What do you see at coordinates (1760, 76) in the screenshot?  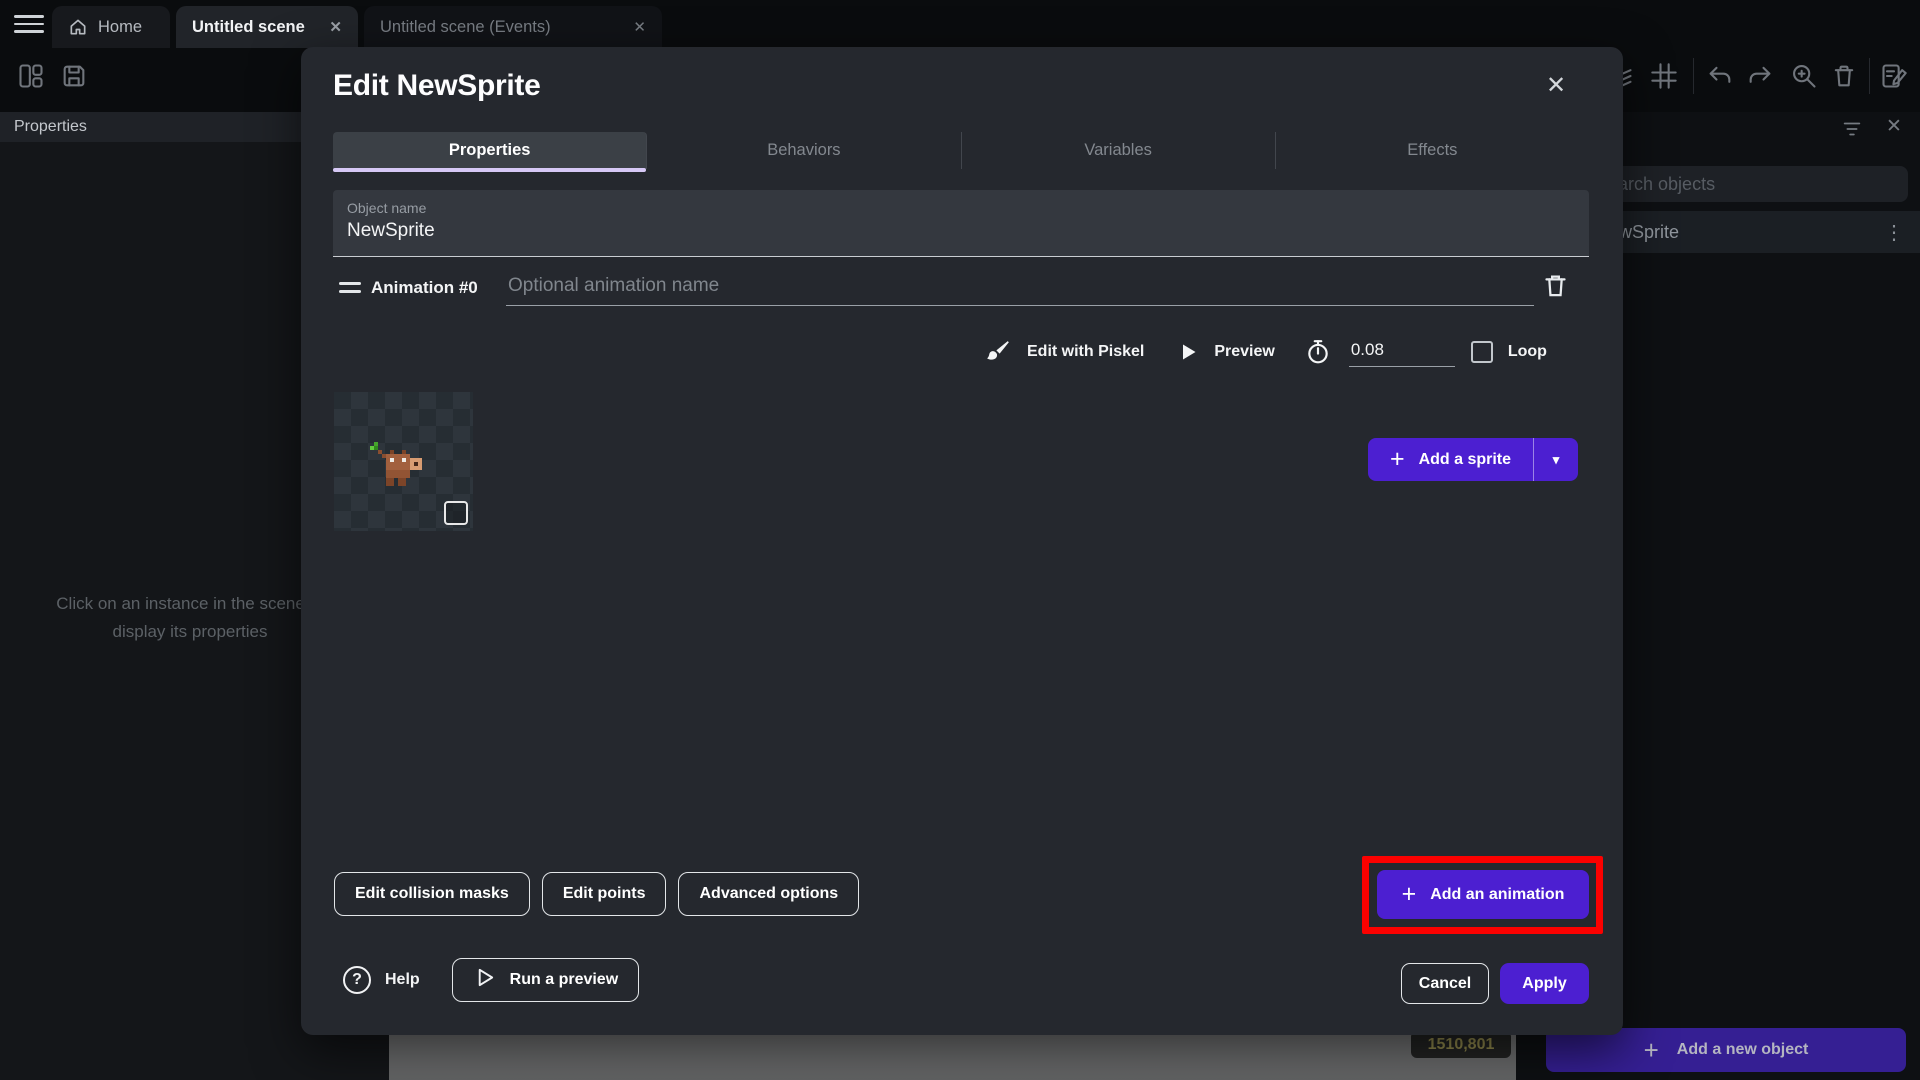 I see `redo-icon` at bounding box center [1760, 76].